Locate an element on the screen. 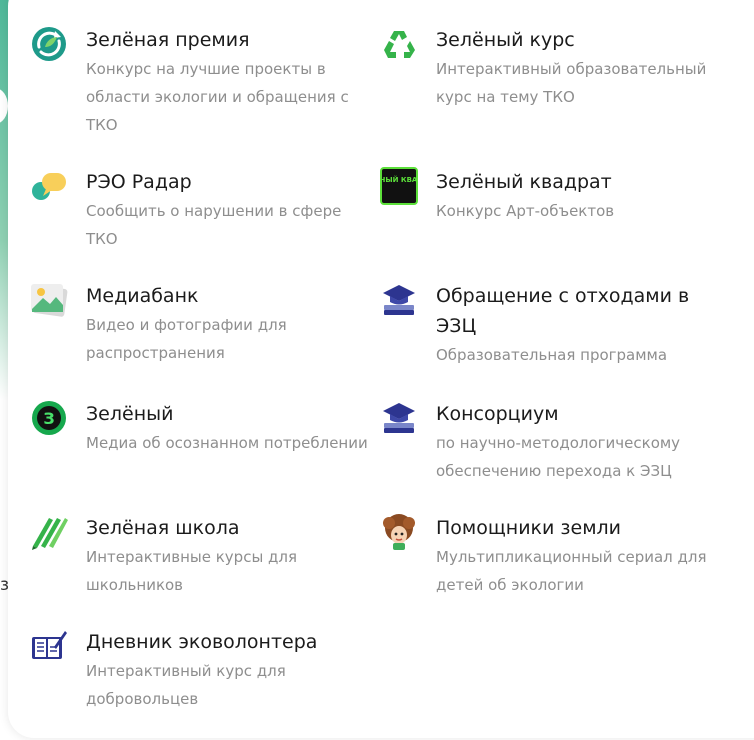  menu-item-title: Медиабанк is located at coordinates (142, 296).